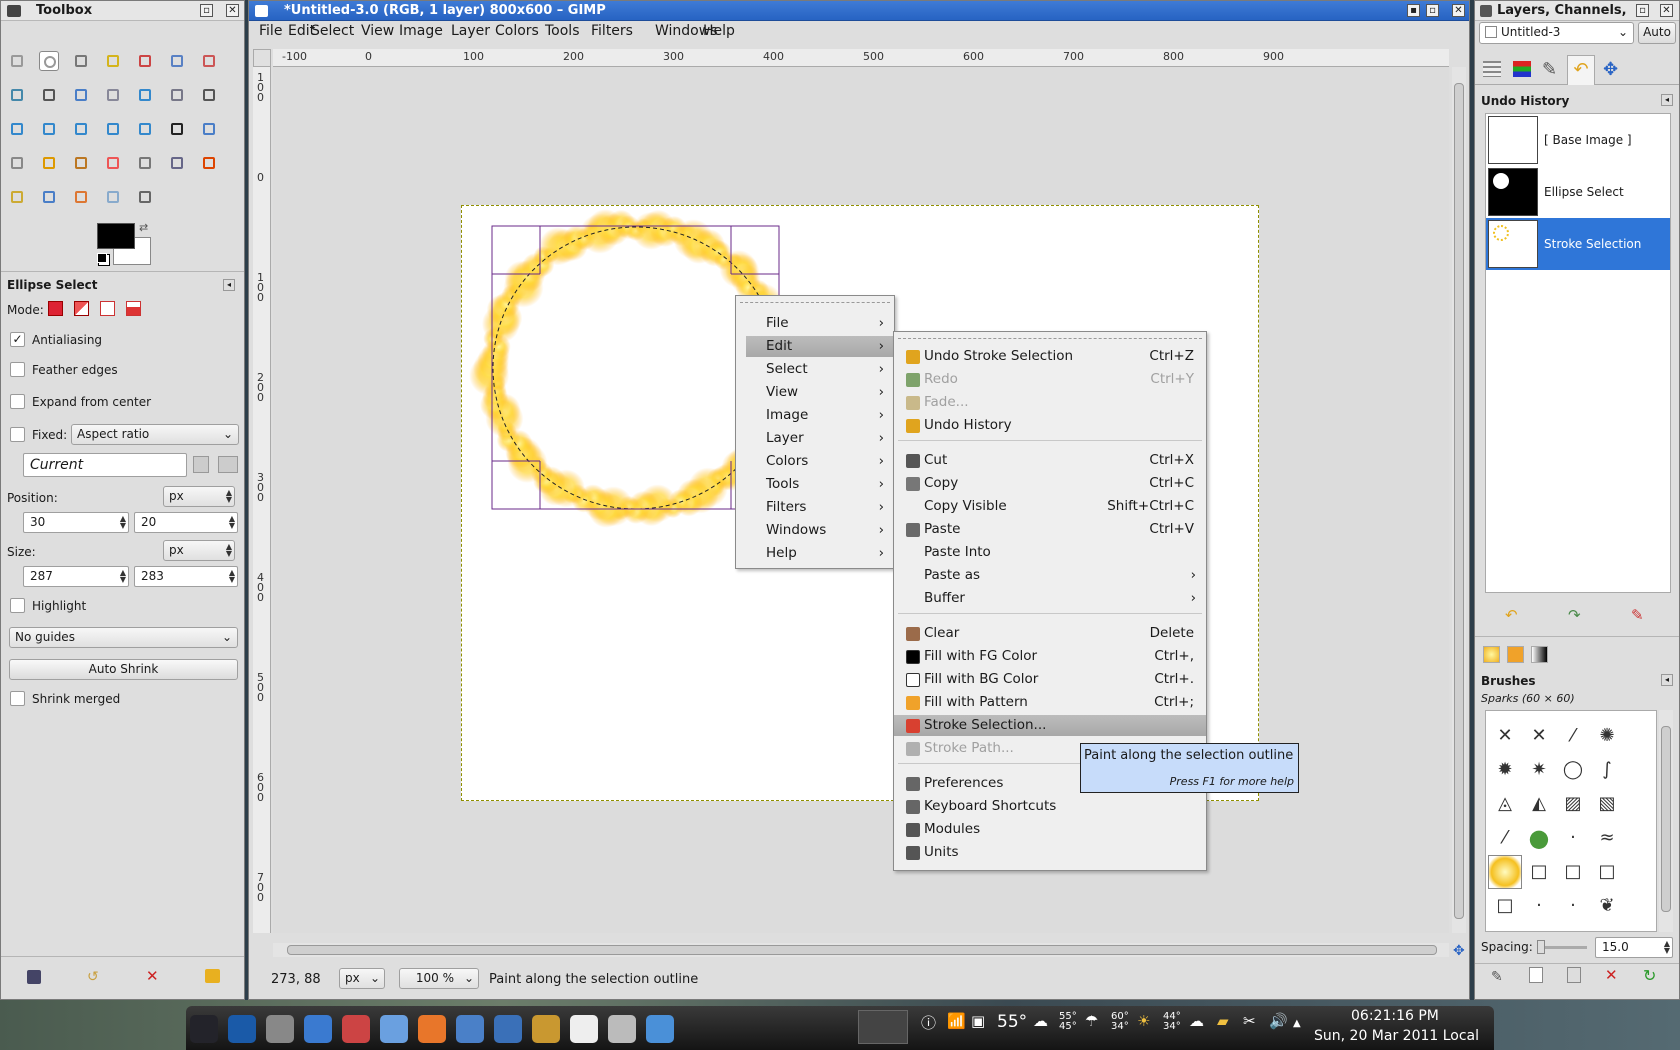 The height and width of the screenshot is (1050, 1680). Describe the element at coordinates (177, 61) in the screenshot. I see `scissors-tool-icon` at that location.